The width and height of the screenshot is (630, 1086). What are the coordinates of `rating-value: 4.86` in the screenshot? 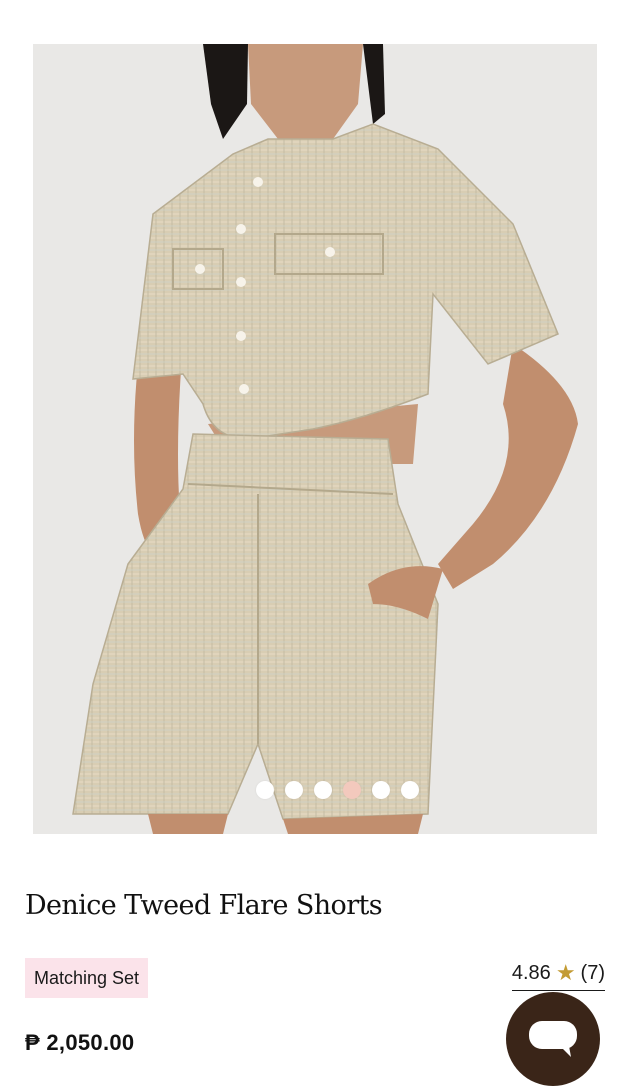 It's located at (531, 972).